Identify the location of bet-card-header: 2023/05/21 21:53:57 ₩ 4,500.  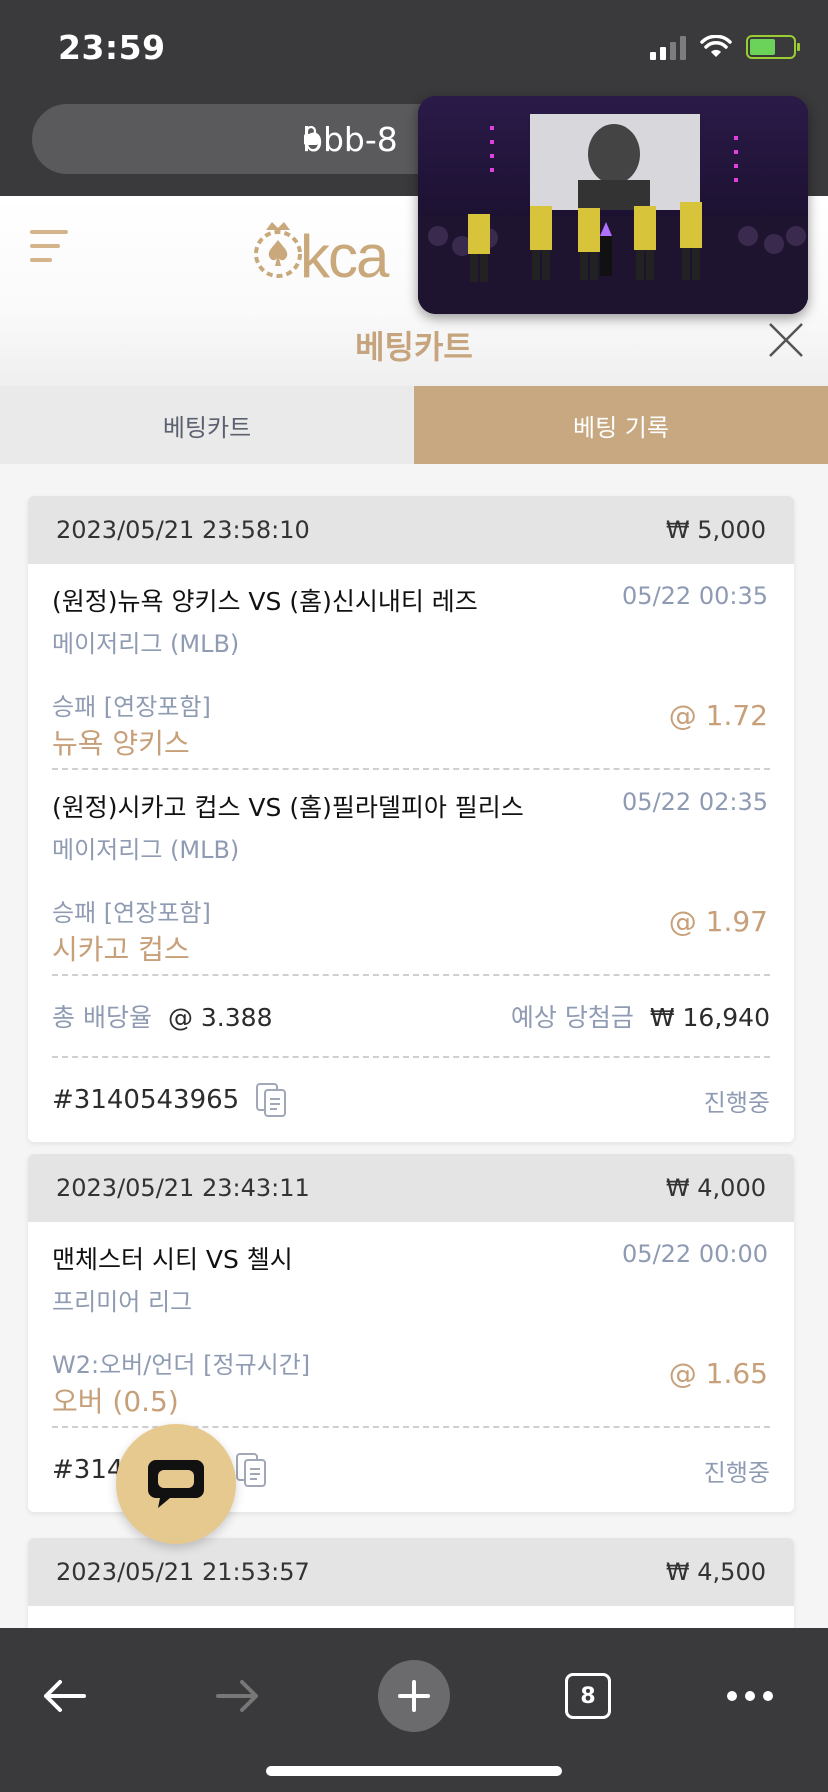
(411, 1572).